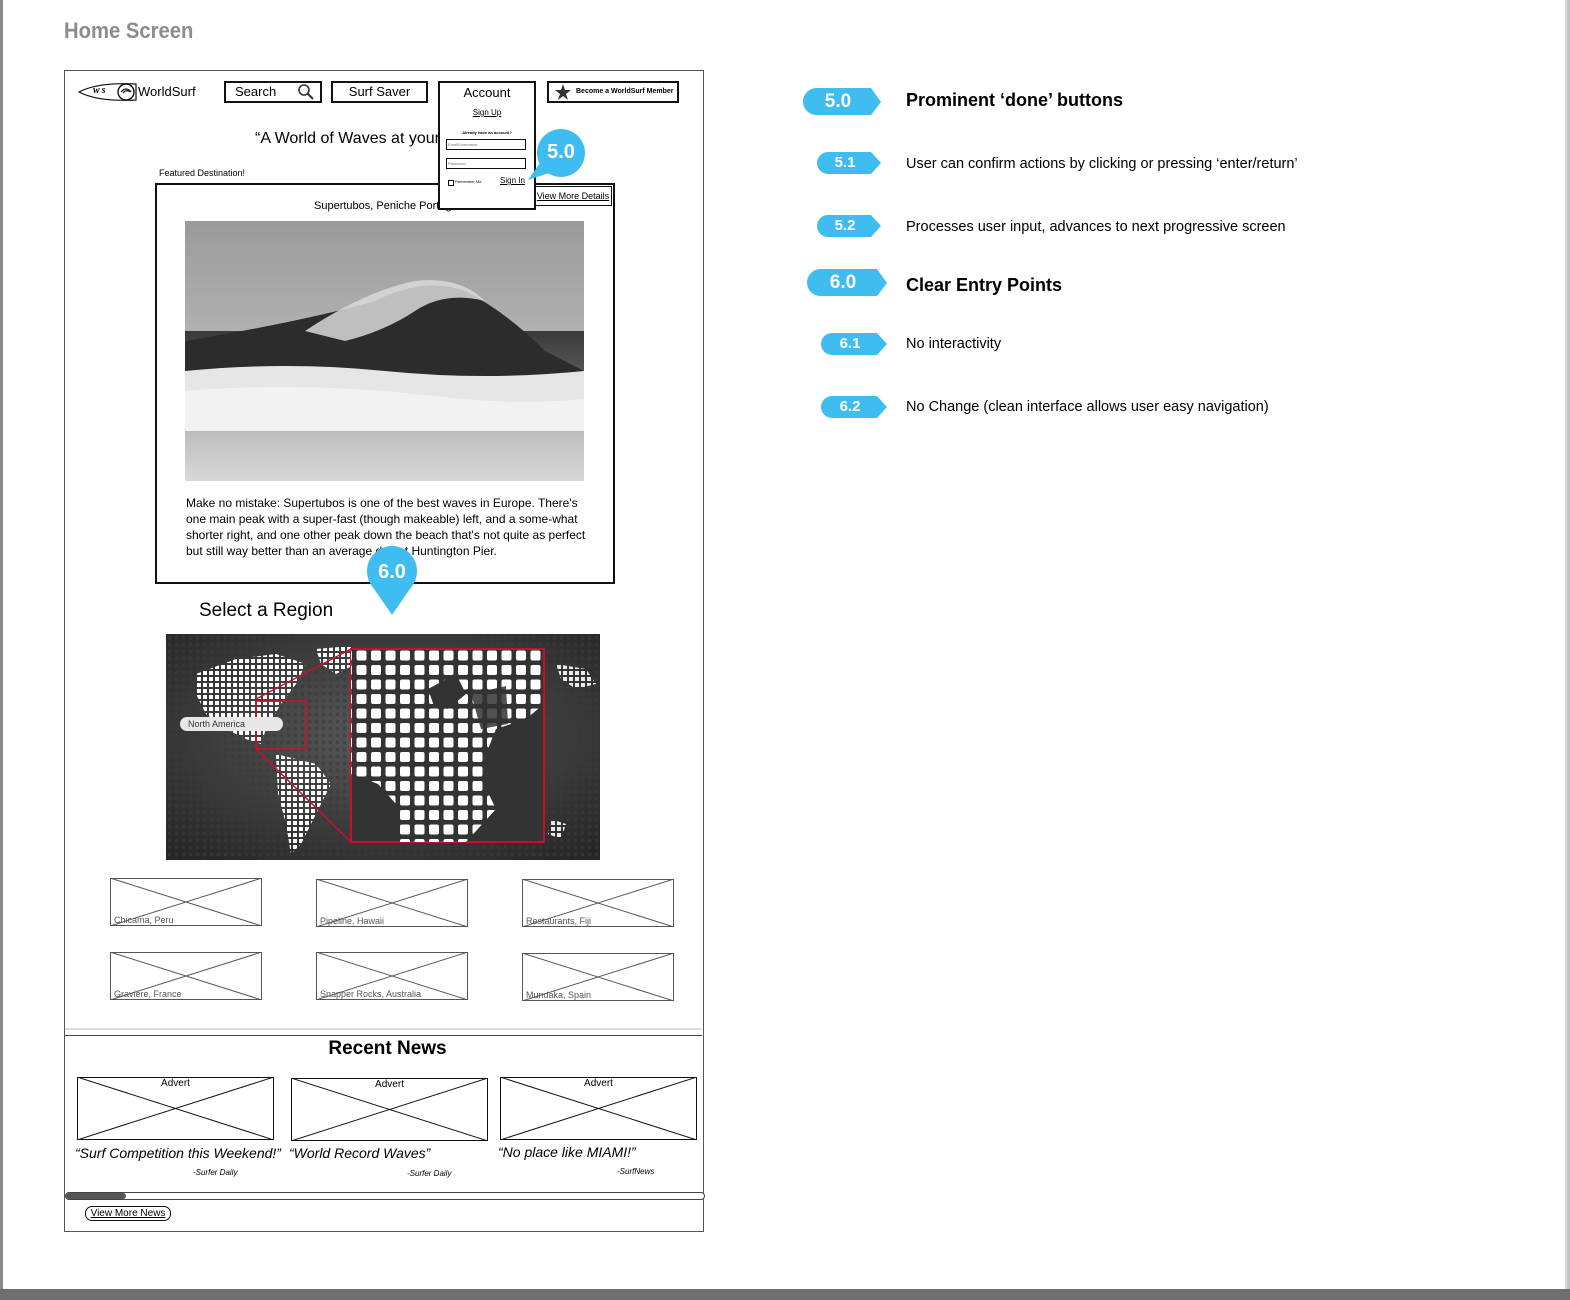 This screenshot has width=1570, height=1300. What do you see at coordinates (487, 132) in the screenshot?
I see `have-account-text: Already have an account?` at bounding box center [487, 132].